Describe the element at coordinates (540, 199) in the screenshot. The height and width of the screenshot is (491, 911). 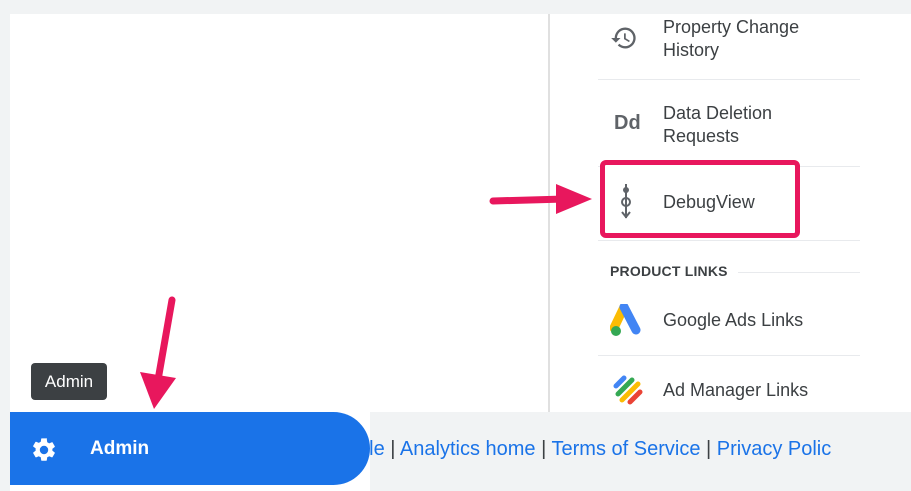
I see `arrow-to-debugview` at that location.